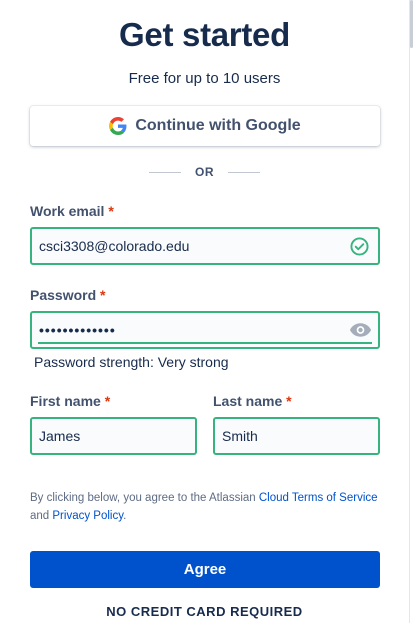 This screenshot has width=414, height=623. I want to click on check-circle-icon, so click(359, 246).